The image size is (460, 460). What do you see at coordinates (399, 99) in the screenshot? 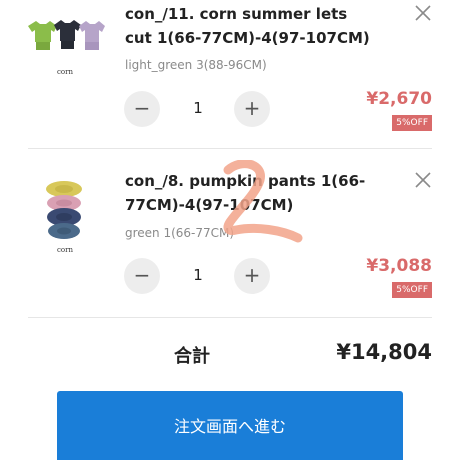
I see `item-price: ¥2,670` at bounding box center [399, 99].